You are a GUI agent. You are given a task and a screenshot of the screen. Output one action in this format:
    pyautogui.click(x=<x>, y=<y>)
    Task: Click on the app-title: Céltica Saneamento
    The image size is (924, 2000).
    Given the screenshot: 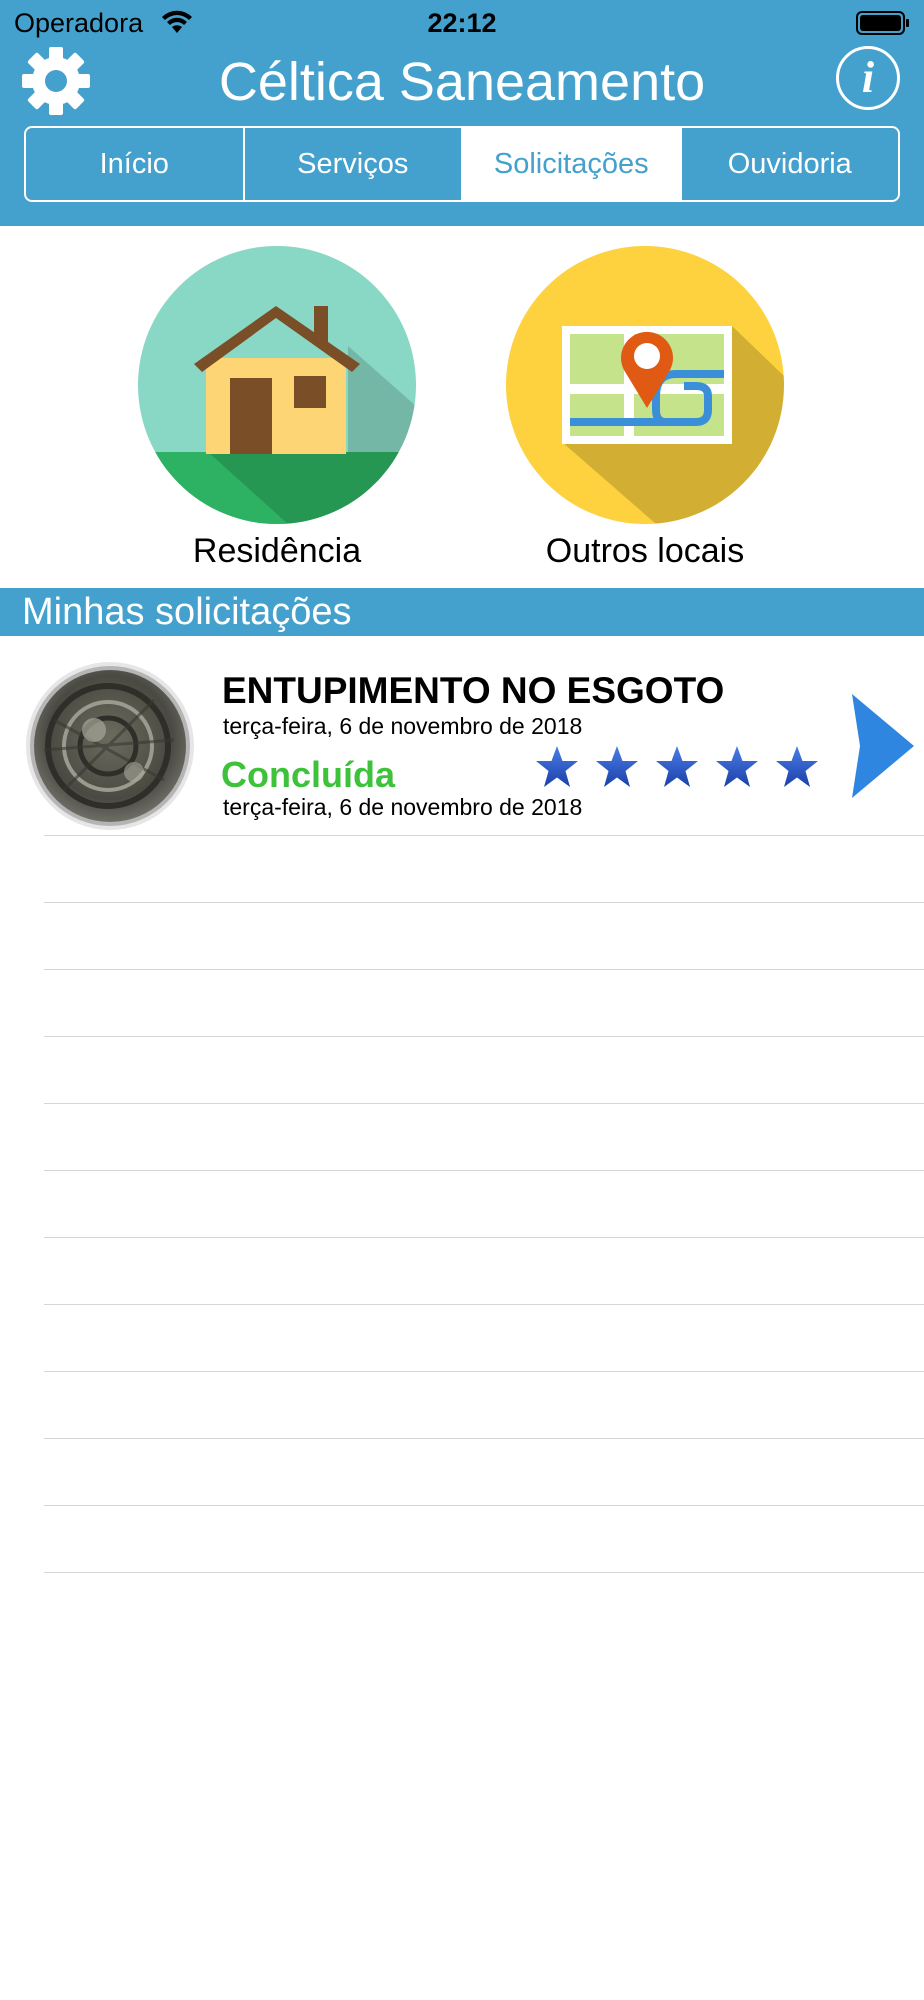 What is the action you would take?
    pyautogui.click(x=462, y=82)
    